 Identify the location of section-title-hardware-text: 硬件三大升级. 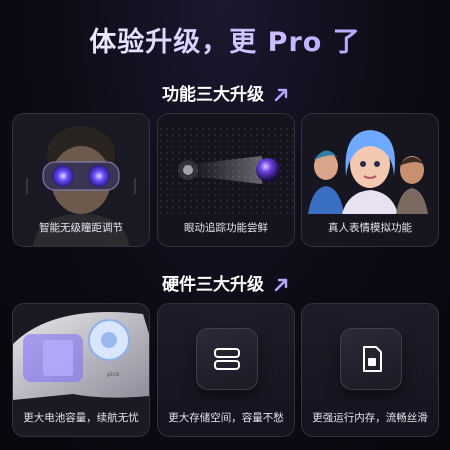
(213, 285).